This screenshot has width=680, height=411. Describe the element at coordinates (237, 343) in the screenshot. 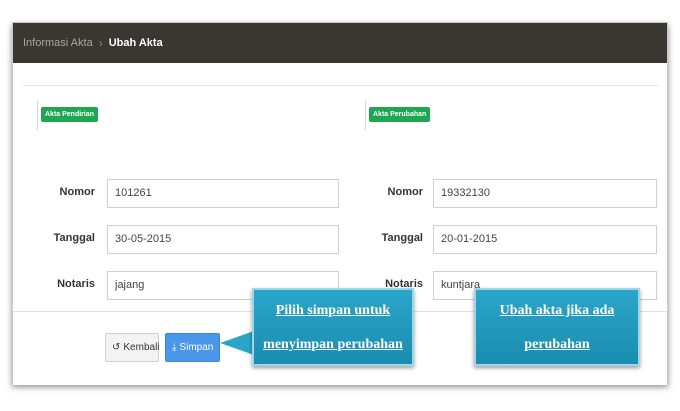

I see `callout-pointer` at that location.